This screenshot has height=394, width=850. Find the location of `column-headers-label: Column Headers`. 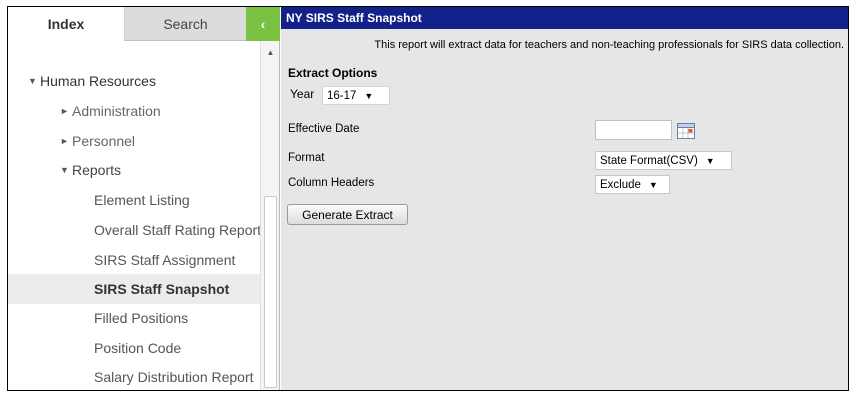

column-headers-label: Column Headers is located at coordinates (331, 183).